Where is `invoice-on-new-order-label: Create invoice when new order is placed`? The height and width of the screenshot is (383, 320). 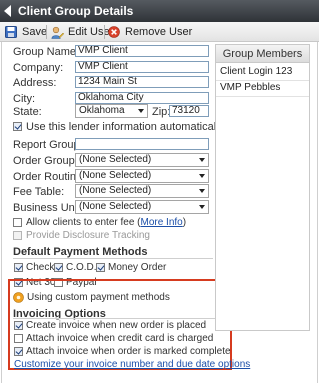
invoice-on-new-order-label: Create invoice when new order is placed is located at coordinates (116, 325).